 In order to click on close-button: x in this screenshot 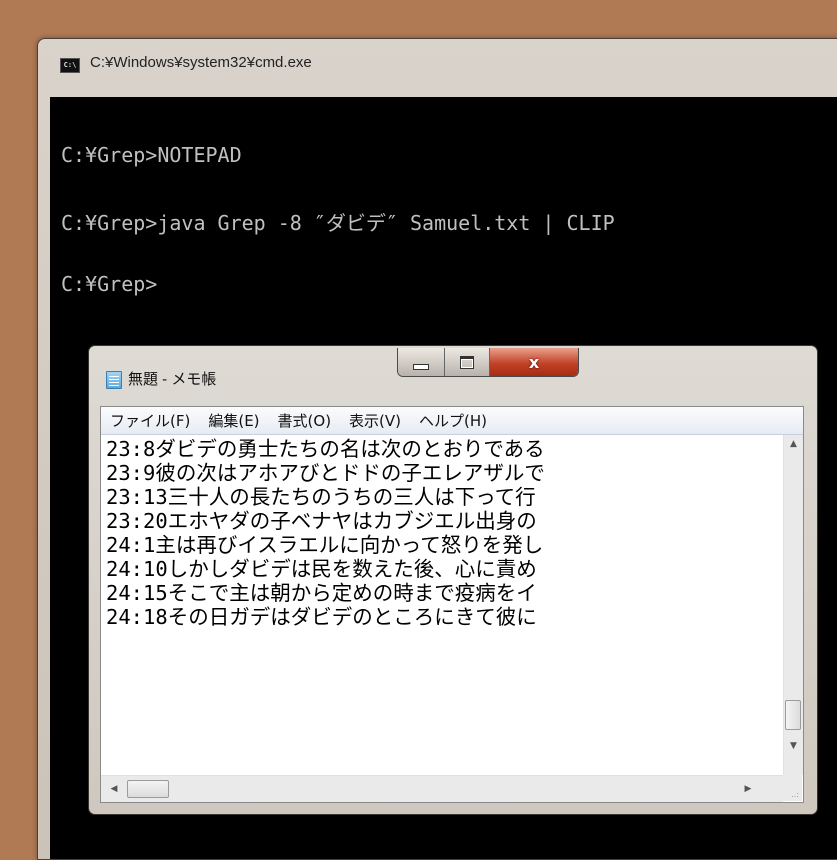, I will do `click(534, 362)`.